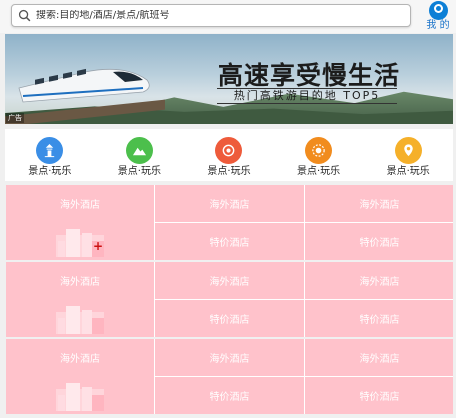  I want to click on top-bar: 我 的, so click(228, 16).